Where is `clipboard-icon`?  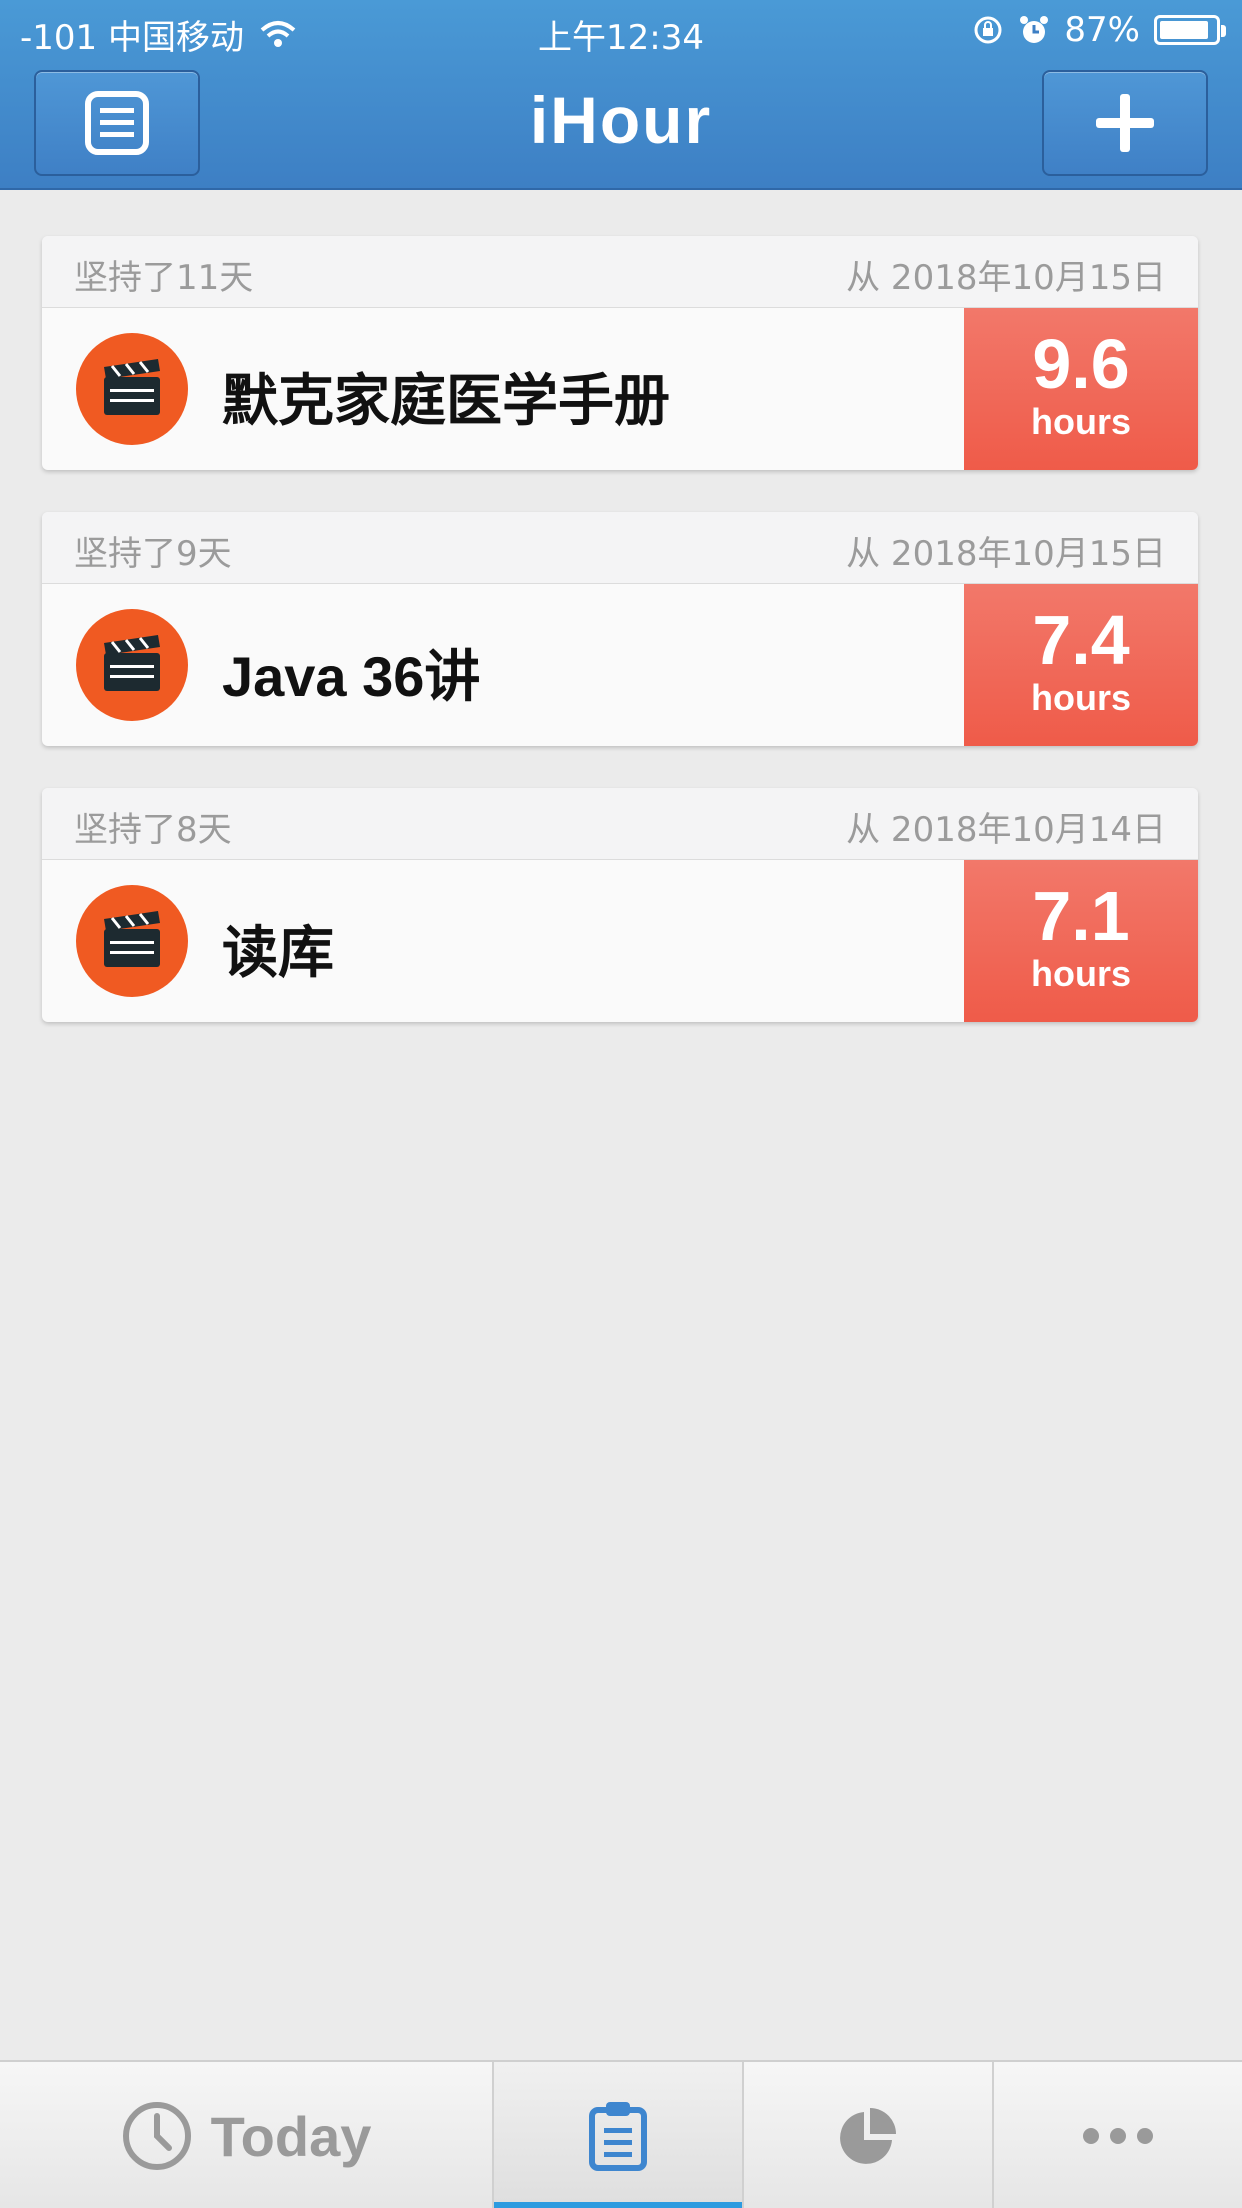 clipboard-icon is located at coordinates (618, 2136).